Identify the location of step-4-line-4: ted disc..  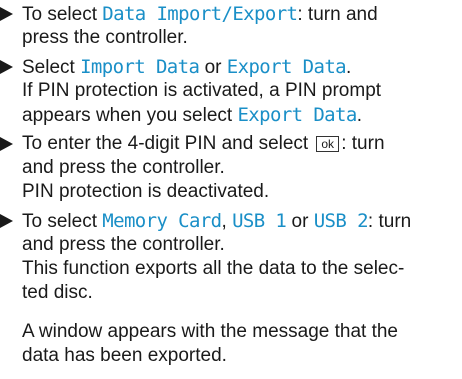
(57, 292).